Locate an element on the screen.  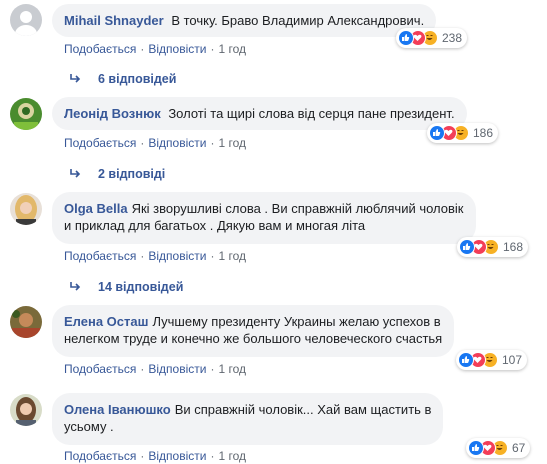
comment-text-line2: усьому . is located at coordinates (89, 426).